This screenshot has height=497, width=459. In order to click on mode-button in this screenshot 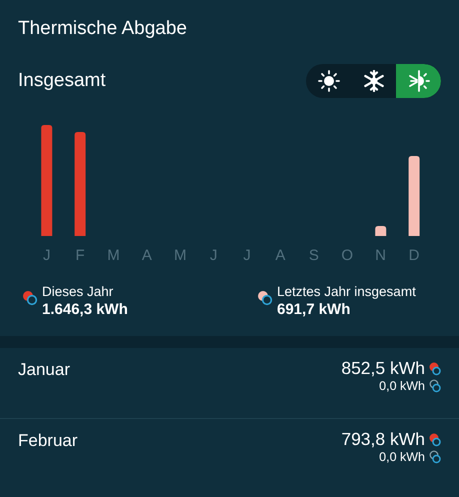, I will do `click(418, 81)`.